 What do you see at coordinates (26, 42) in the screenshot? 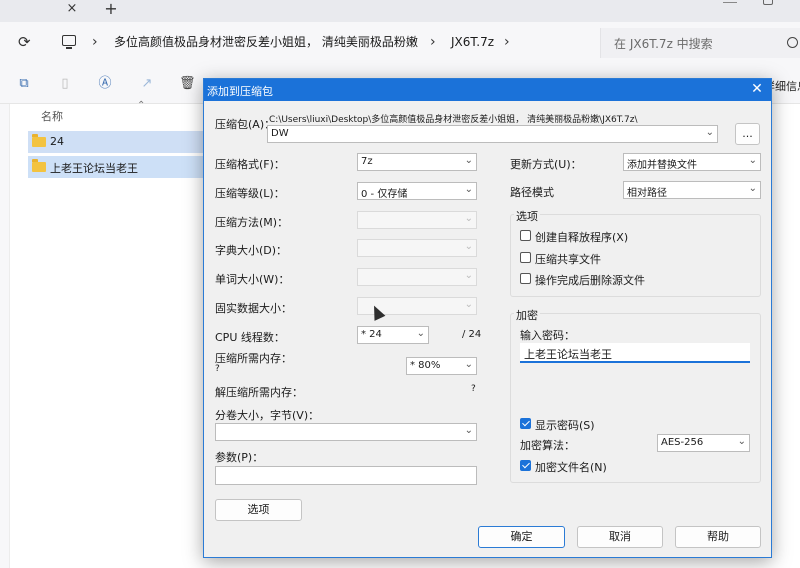
I see `refresh-icon: ⟳` at bounding box center [26, 42].